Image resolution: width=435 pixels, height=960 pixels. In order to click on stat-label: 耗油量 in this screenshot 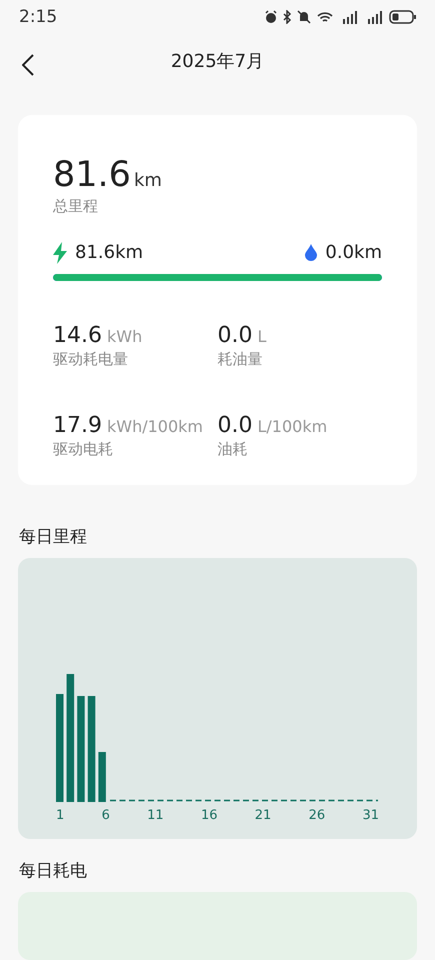, I will do `click(241, 359)`.